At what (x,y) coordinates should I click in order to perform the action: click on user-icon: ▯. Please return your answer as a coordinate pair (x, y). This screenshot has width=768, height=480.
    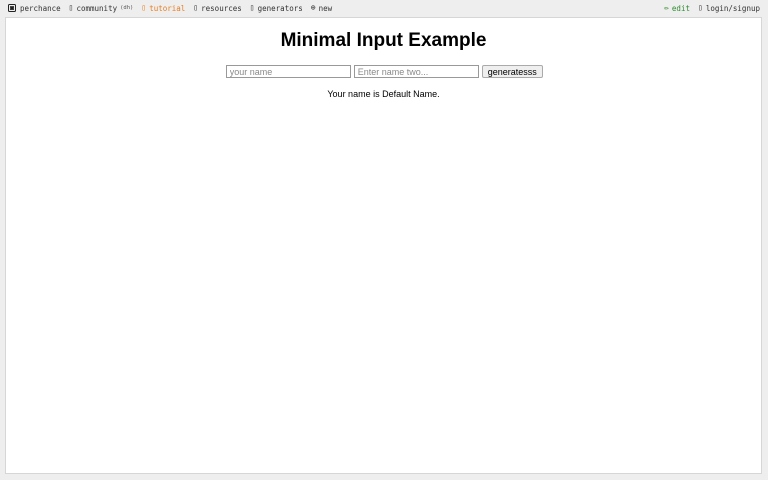
    Looking at the image, I should click on (700, 7).